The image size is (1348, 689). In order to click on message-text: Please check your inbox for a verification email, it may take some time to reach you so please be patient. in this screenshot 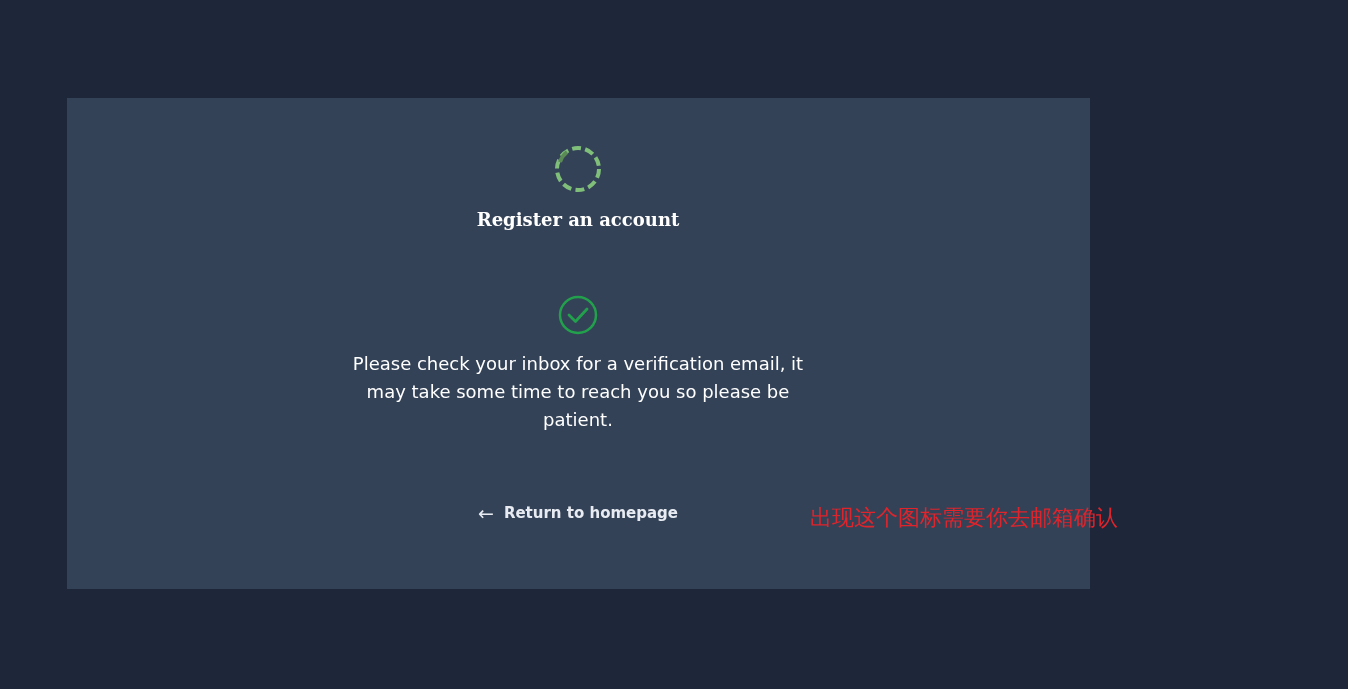, I will do `click(578, 392)`.